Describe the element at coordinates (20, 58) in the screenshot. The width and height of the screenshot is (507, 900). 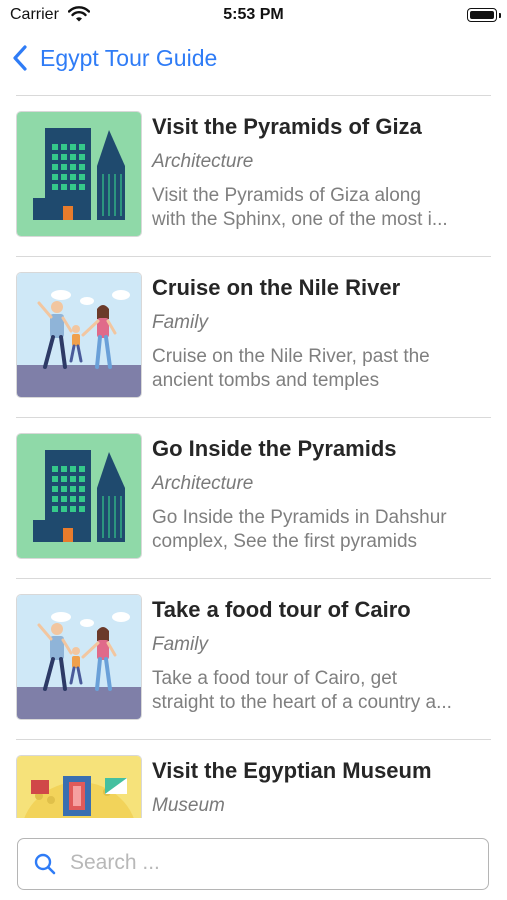
I see `chevron-left-icon` at that location.